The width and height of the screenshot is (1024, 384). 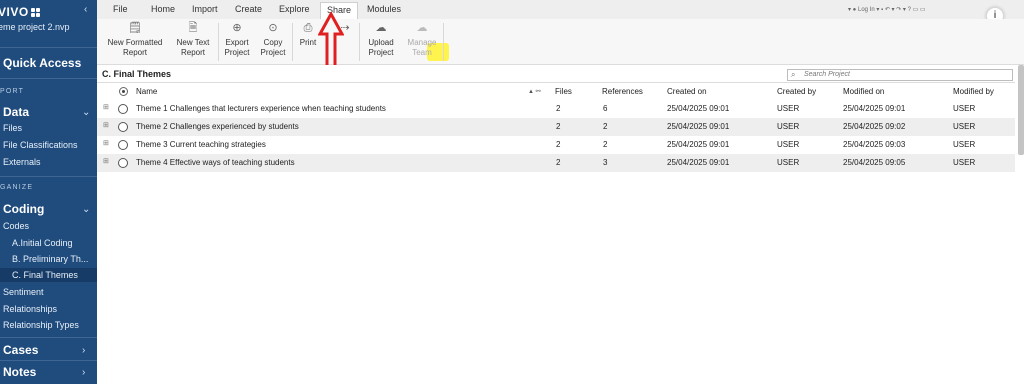 What do you see at coordinates (874, 162) in the screenshot?
I see `row-modified-on: 25/04/2025 09:05` at bounding box center [874, 162].